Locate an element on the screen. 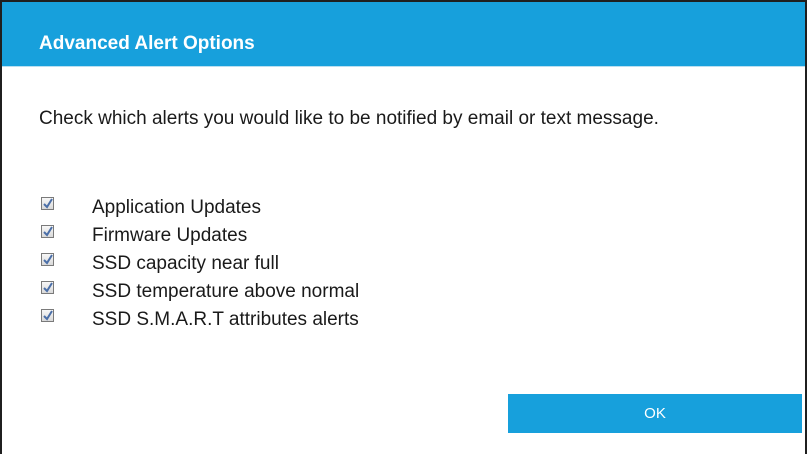 The image size is (809, 454). alert-item-application-updates: Application Updates is located at coordinates (399, 208).